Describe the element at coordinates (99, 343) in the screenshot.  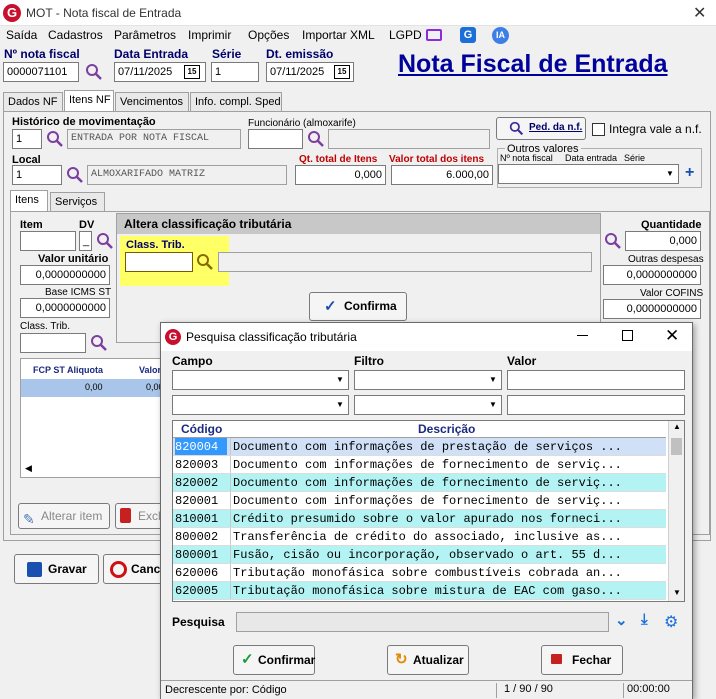
I see `class-trib-search-icon` at that location.